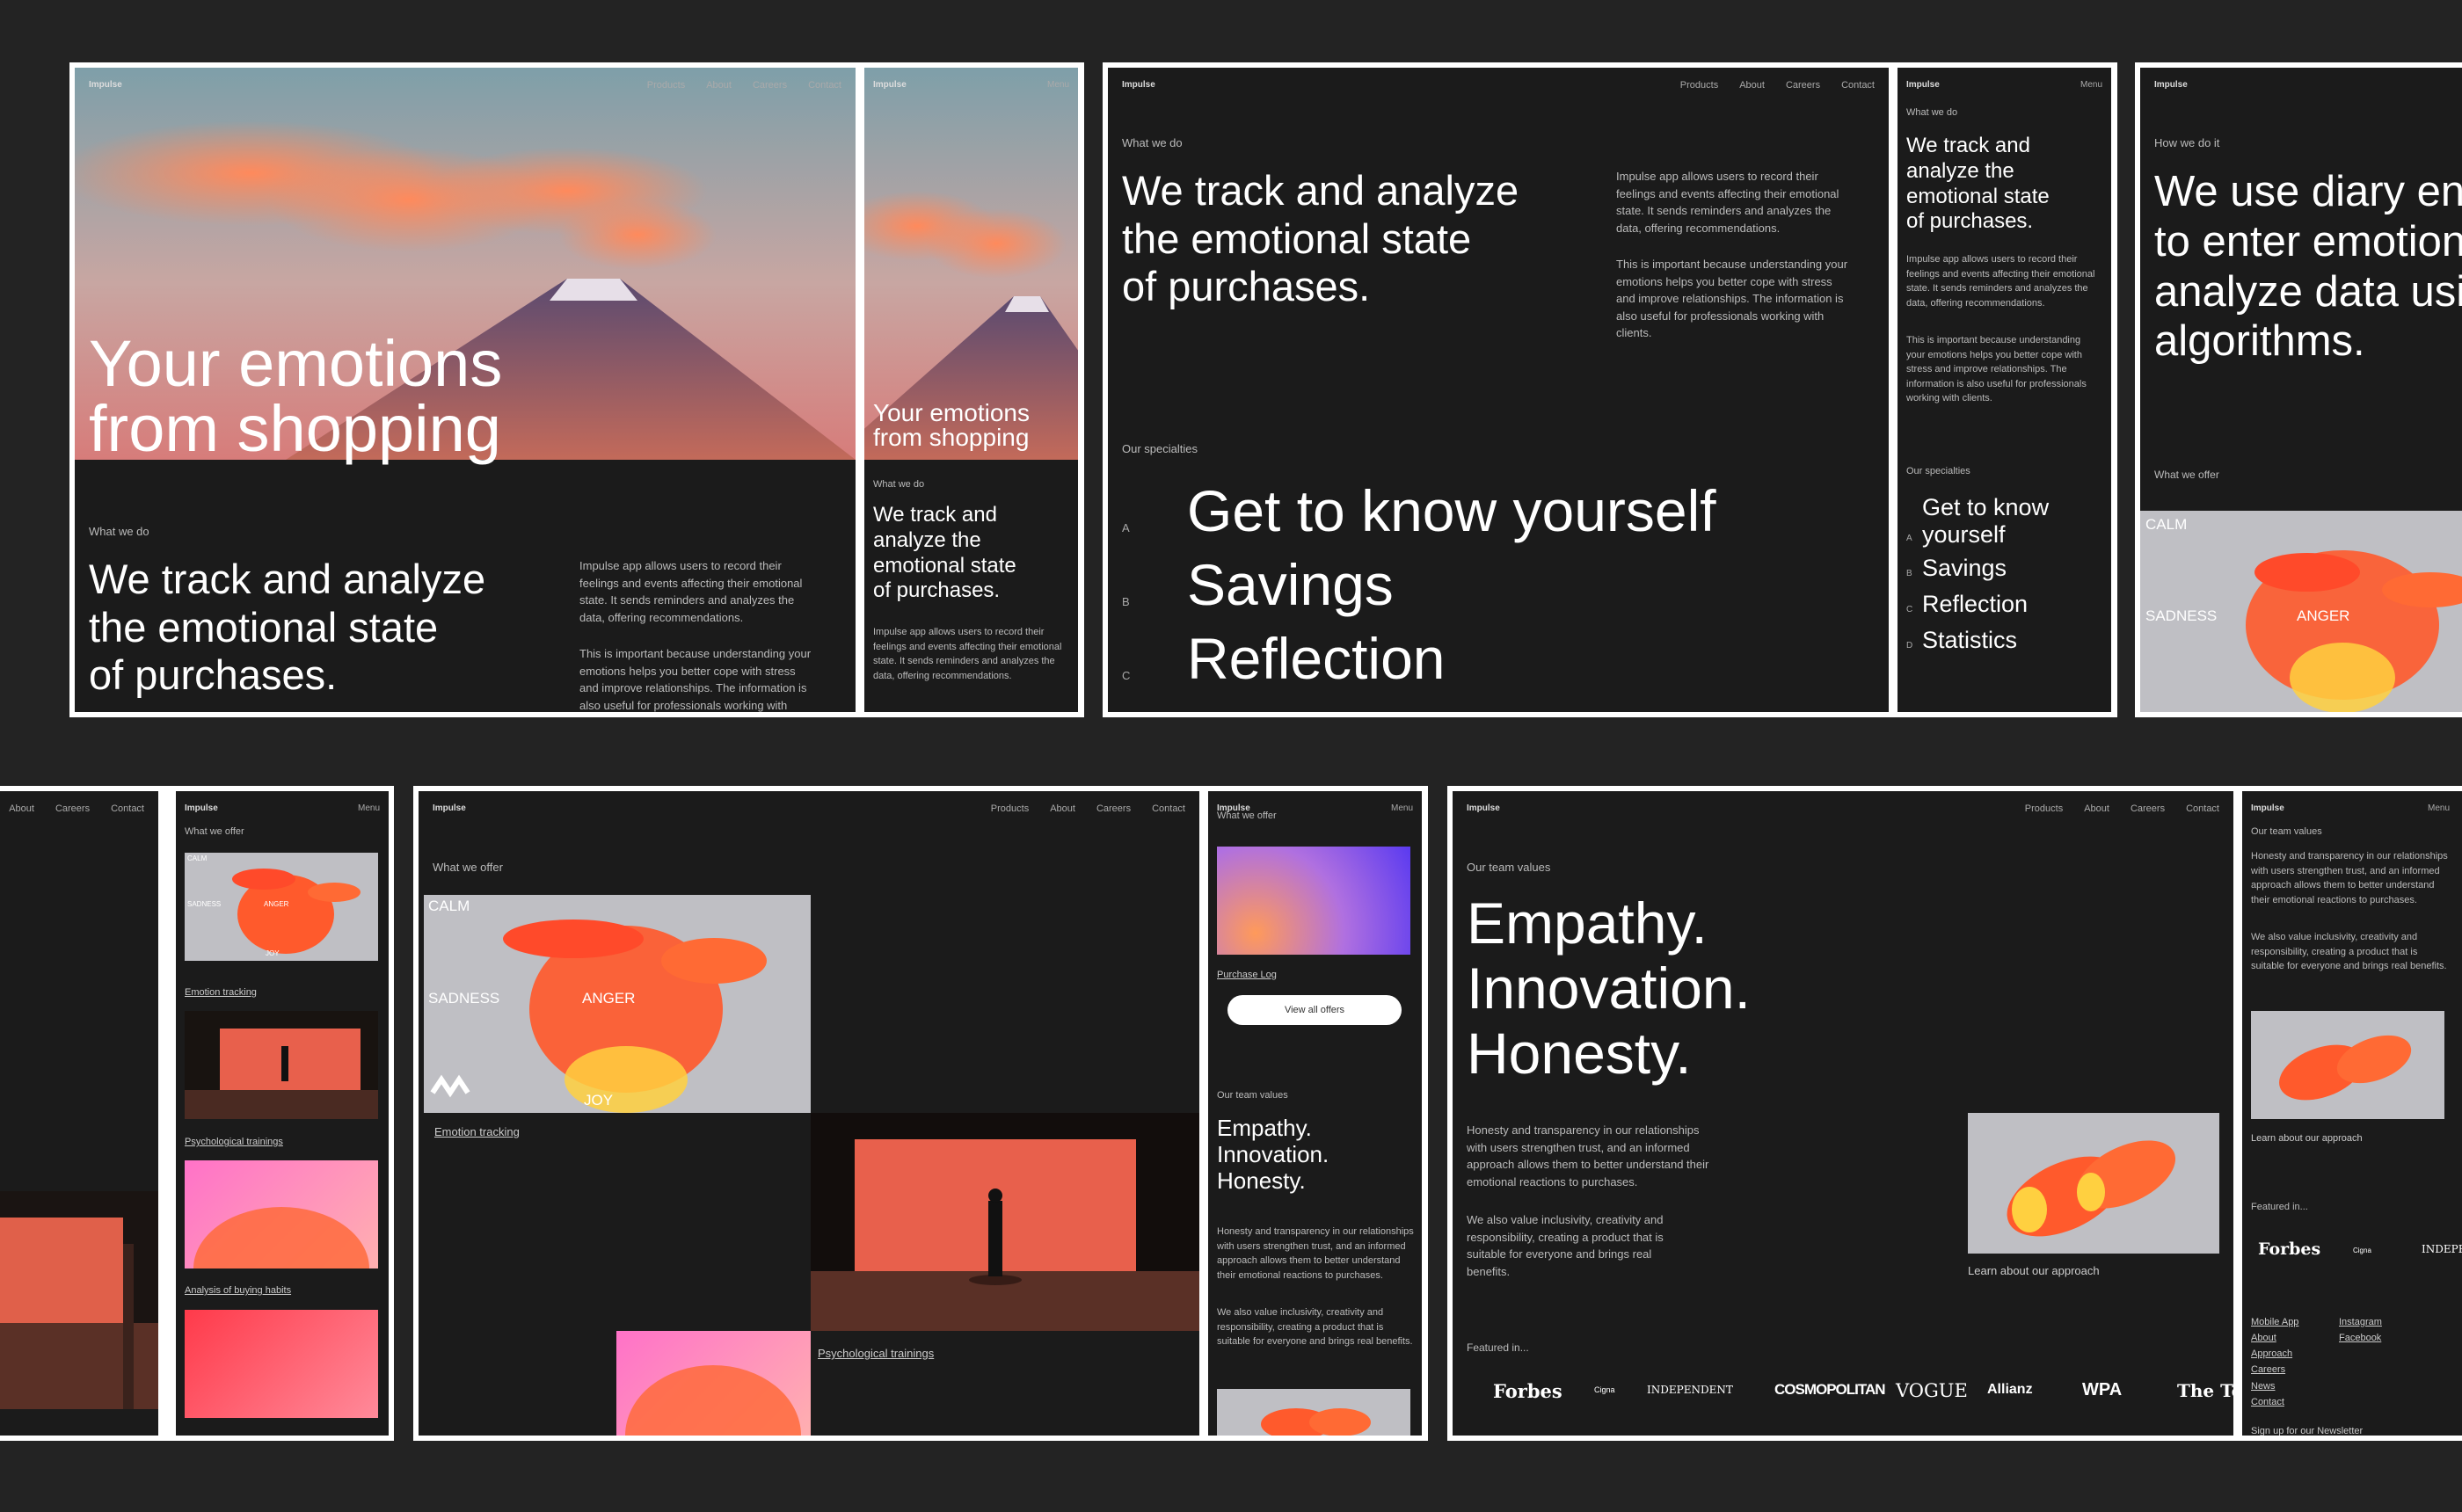 Image resolution: width=2462 pixels, height=1512 pixels. I want to click on view-all-offers-button: View all offers, so click(1314, 1010).